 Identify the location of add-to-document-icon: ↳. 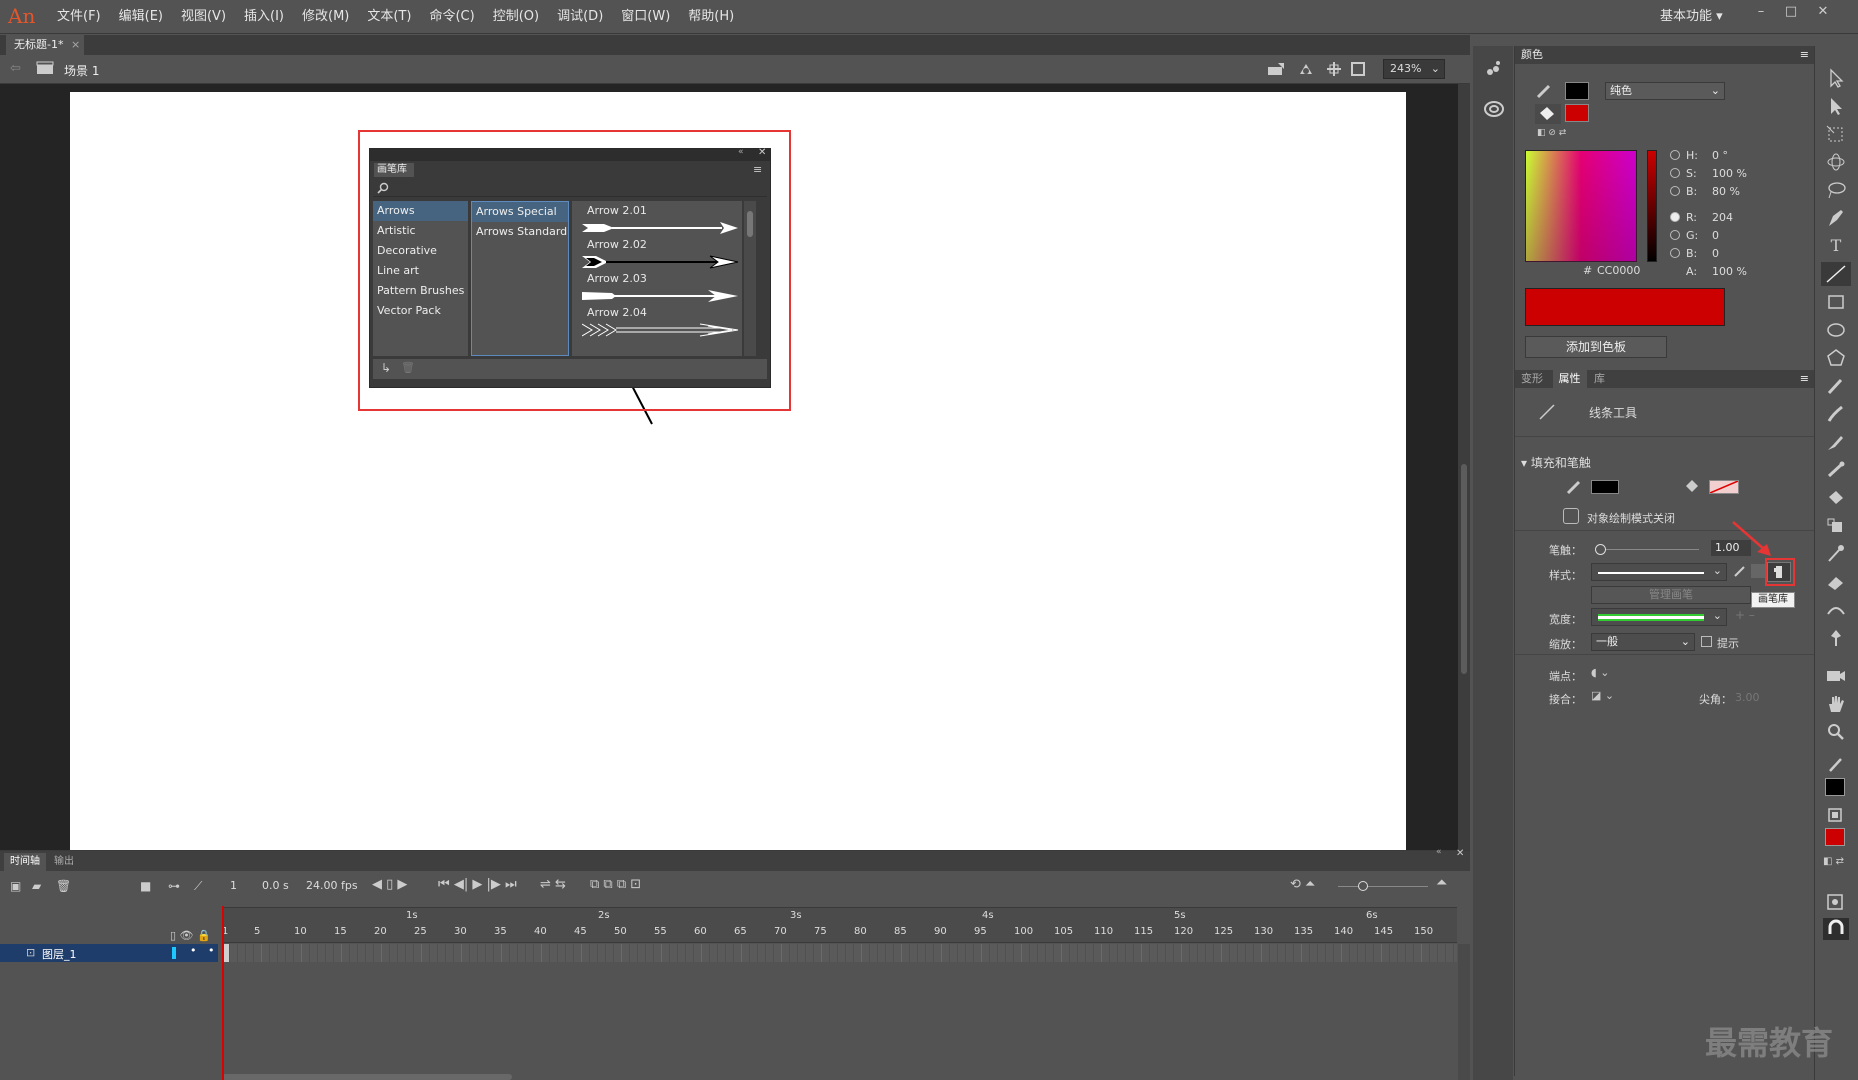
(386, 368).